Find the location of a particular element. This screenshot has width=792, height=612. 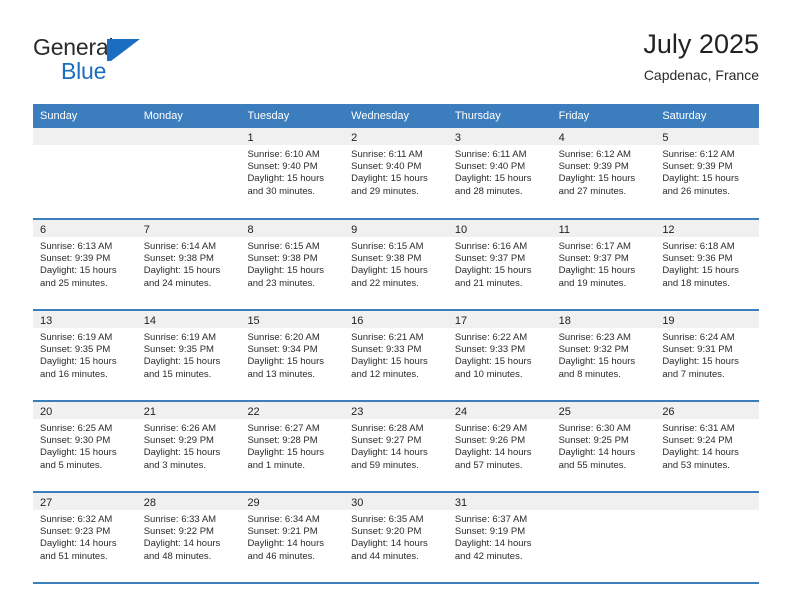

sunrise-text: Sunrise: 6:15 AM is located at coordinates (387, 246).